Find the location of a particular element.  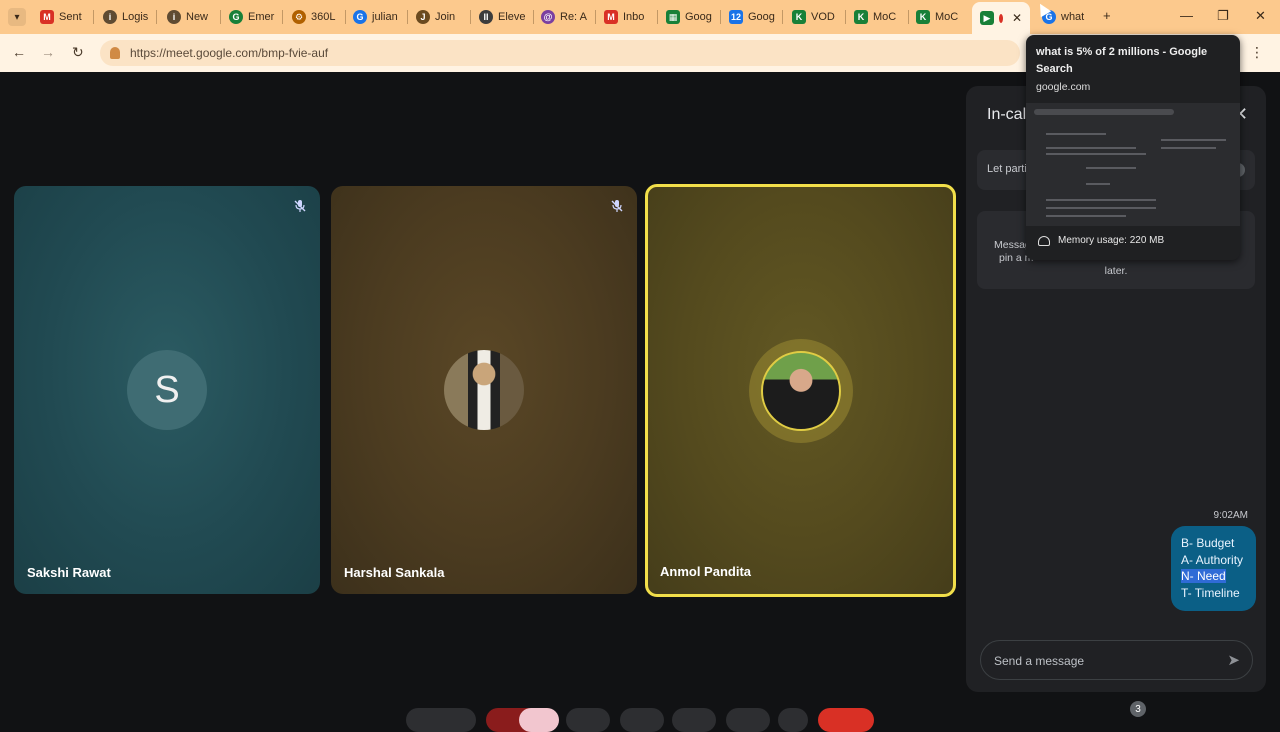

tab-sent: M Sent is located at coordinates (63, 17).